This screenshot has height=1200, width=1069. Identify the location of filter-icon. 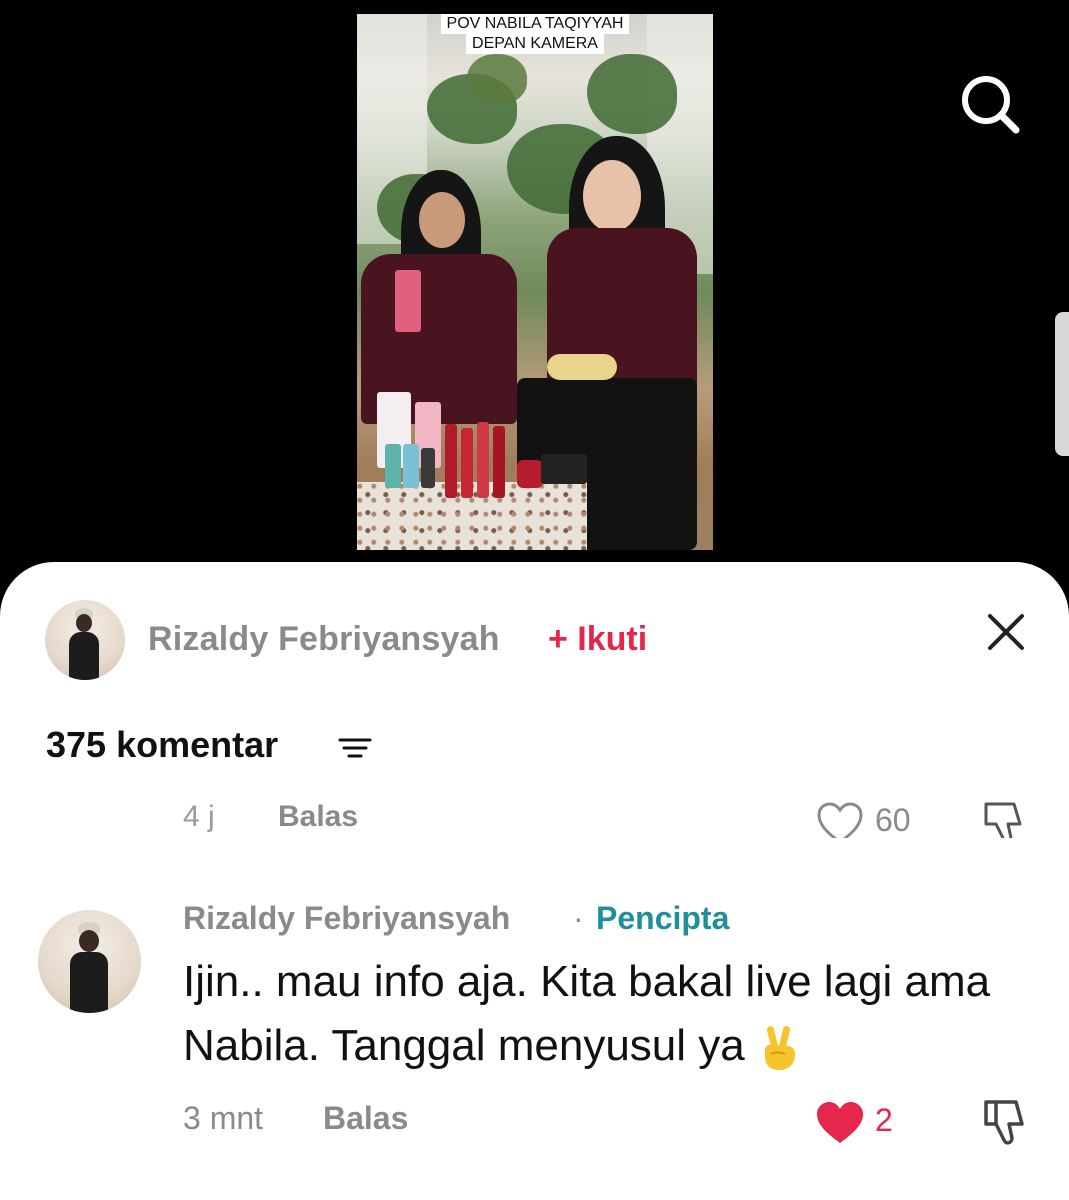
(355, 748).